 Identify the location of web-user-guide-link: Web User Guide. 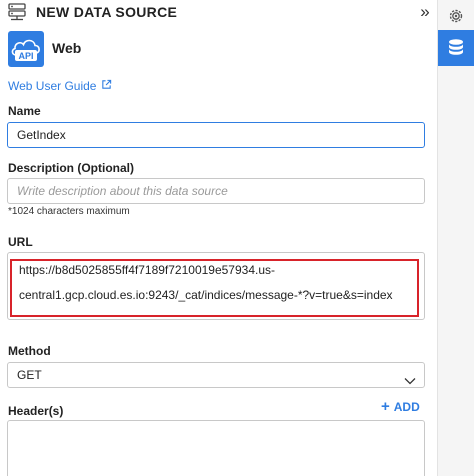
(60, 86).